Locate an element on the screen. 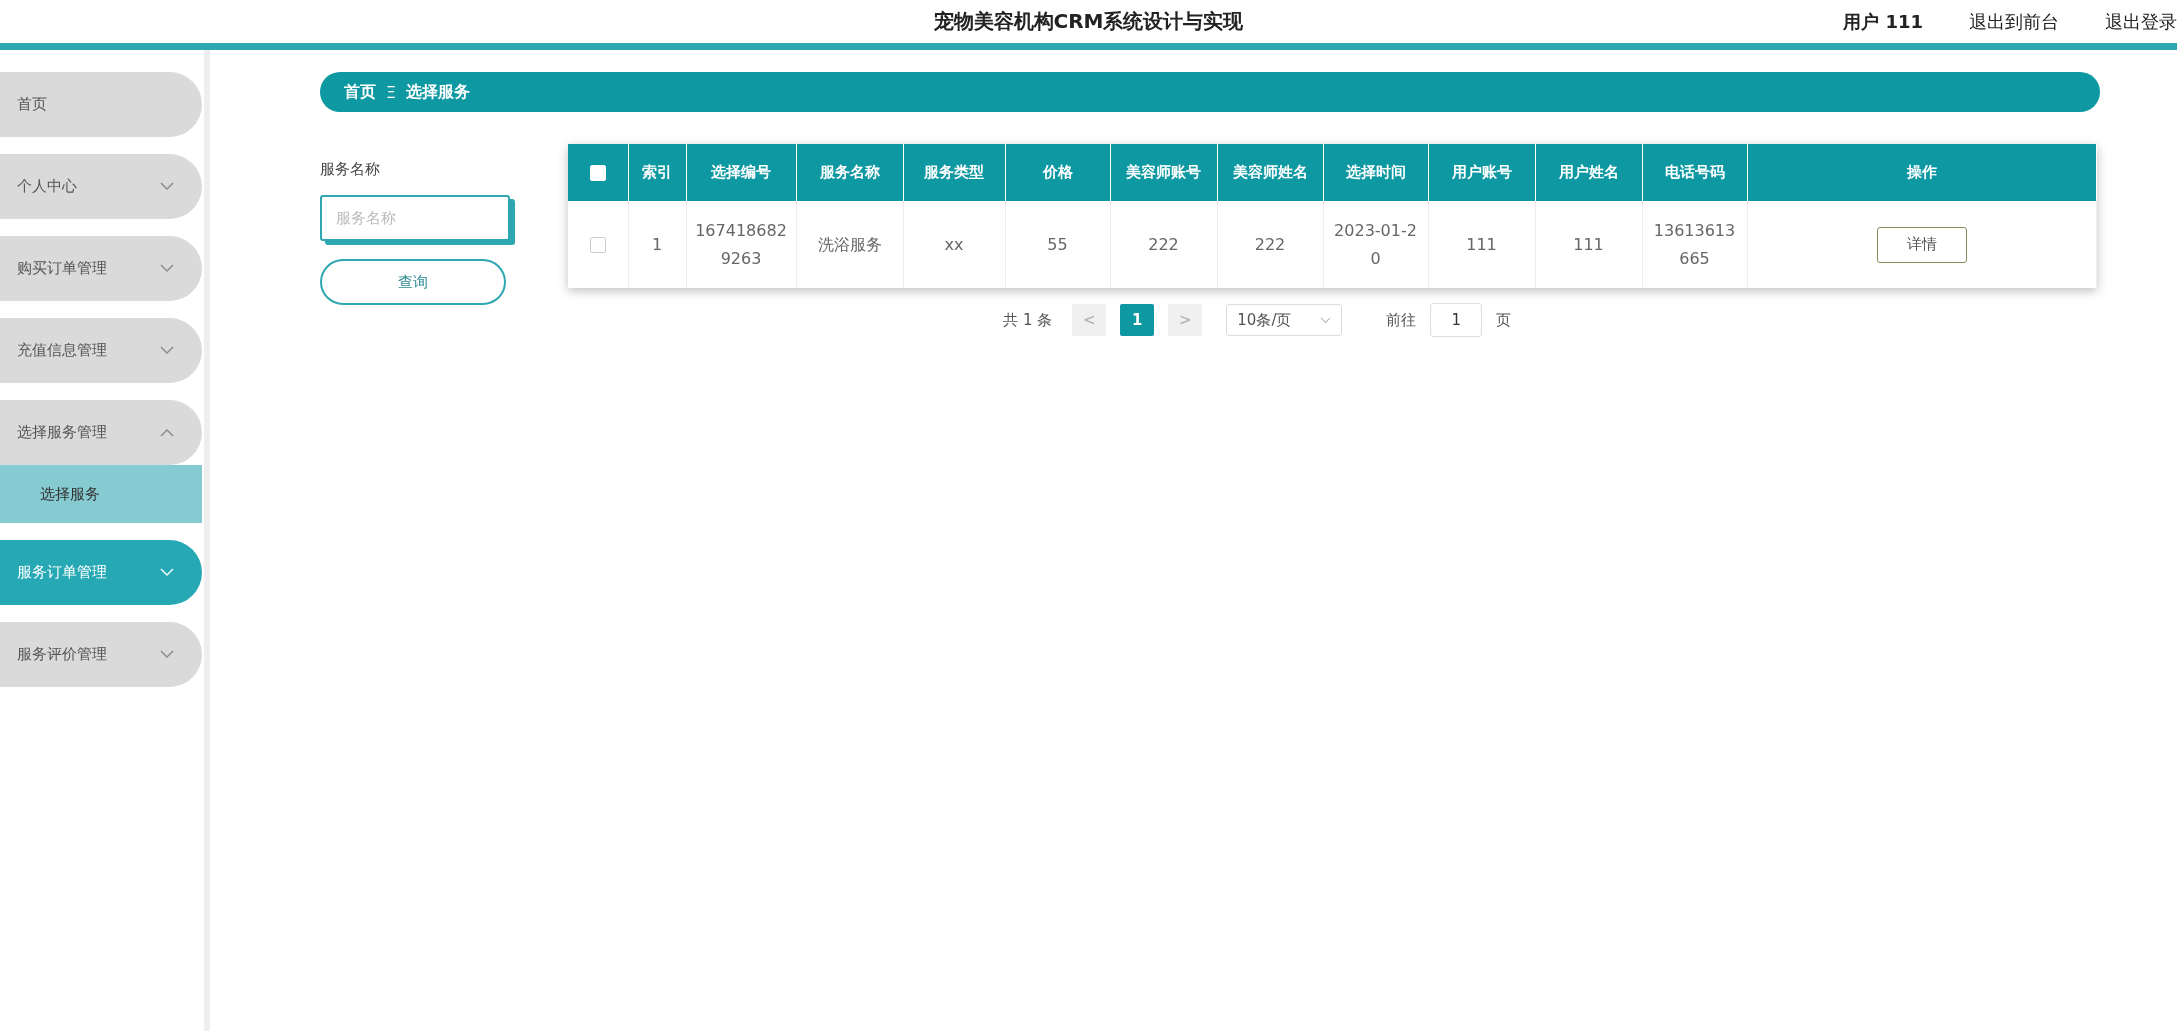 The width and height of the screenshot is (2177, 1031). table-cell: 1 is located at coordinates (657, 244).